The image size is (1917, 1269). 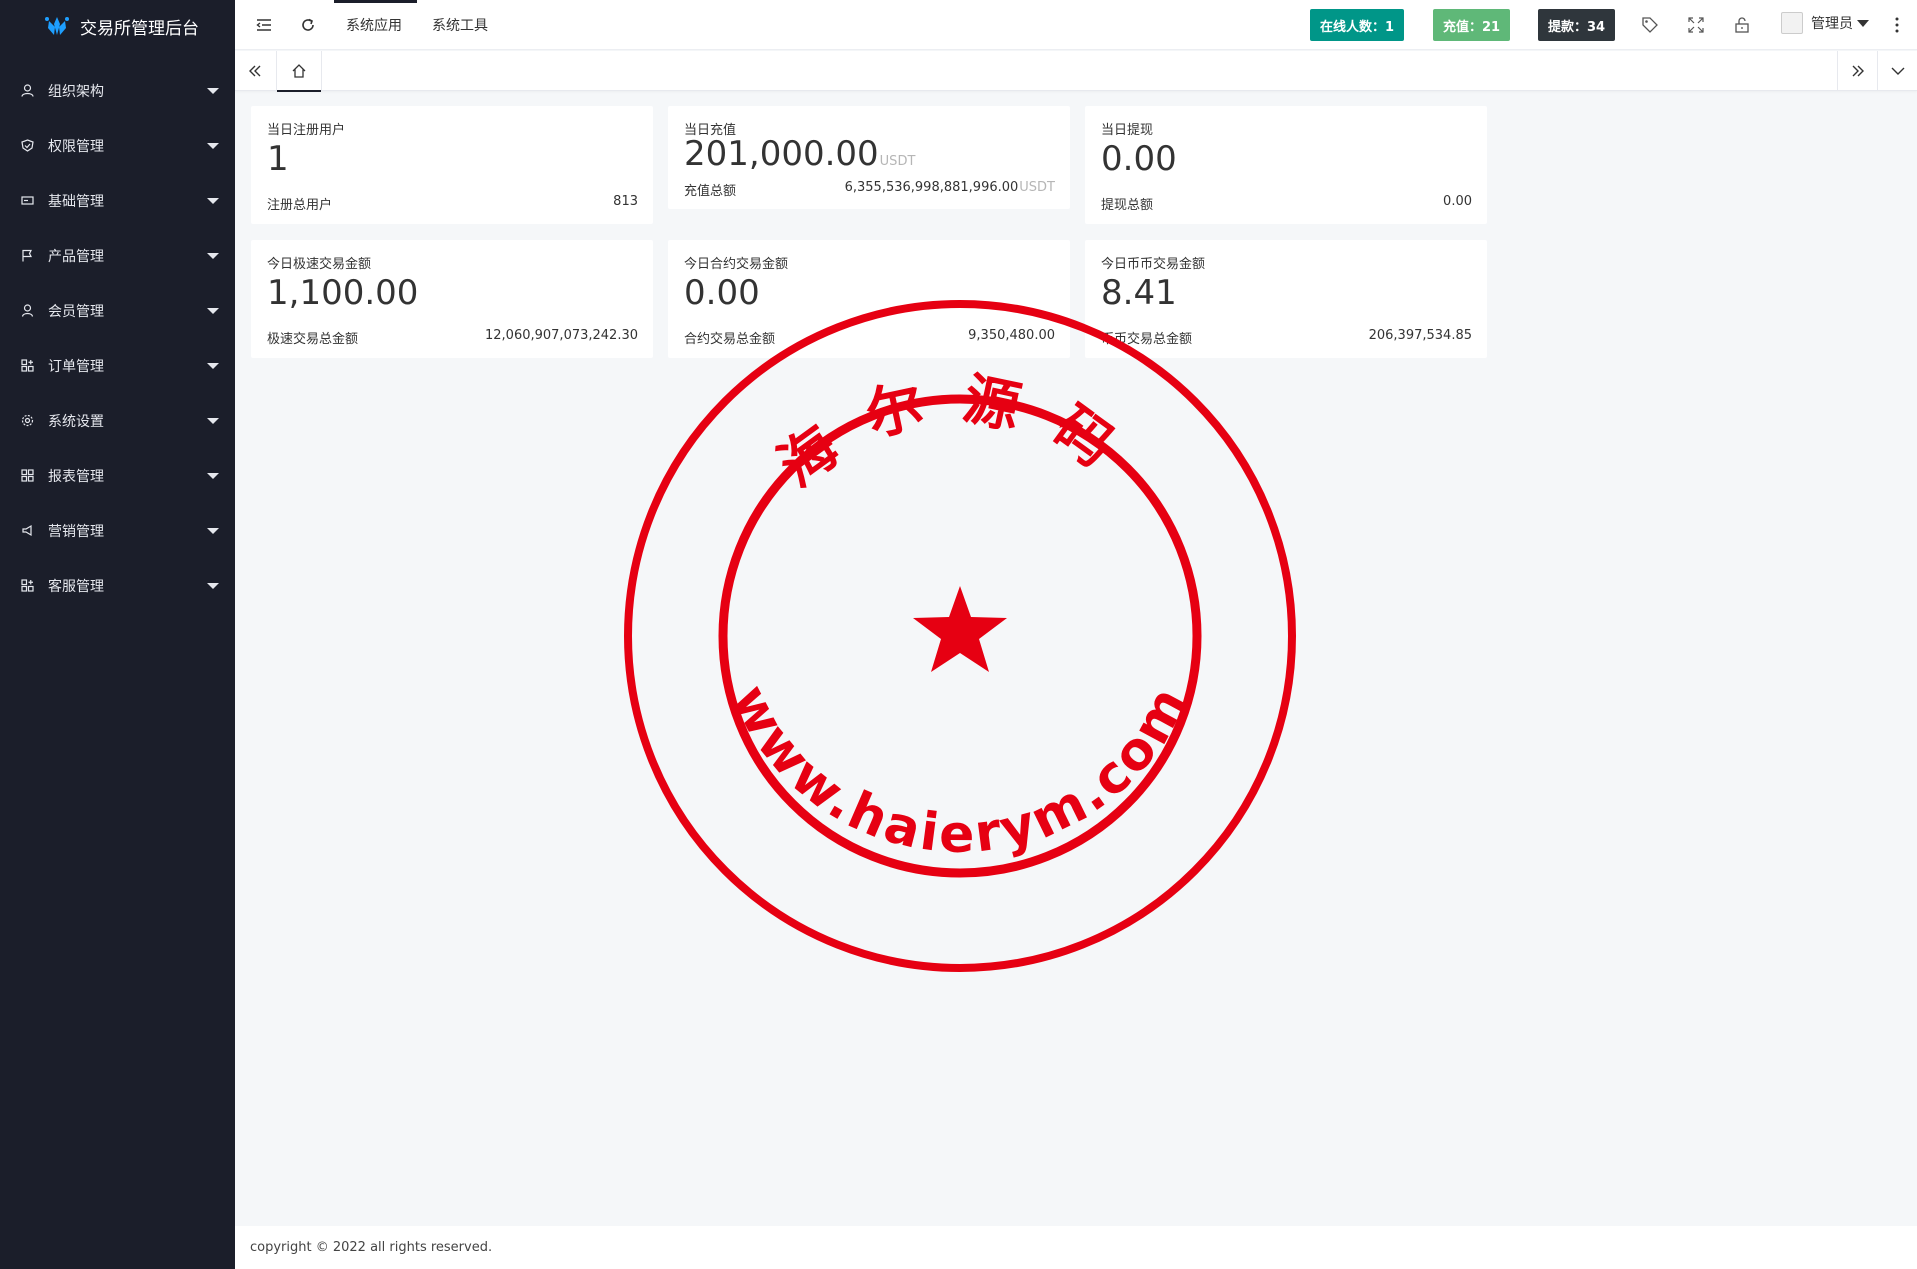 I want to click on sidebar-item-member: 会员管理, so click(x=117, y=310).